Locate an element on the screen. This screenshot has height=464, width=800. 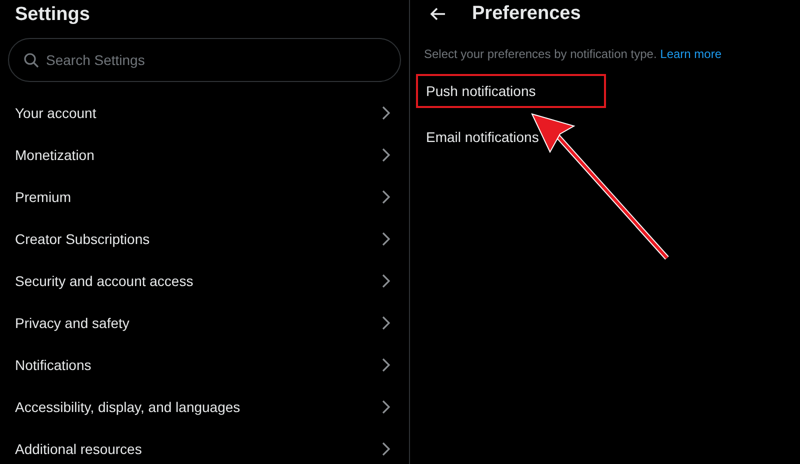
settings-menu-item: Your account is located at coordinates (204, 113).